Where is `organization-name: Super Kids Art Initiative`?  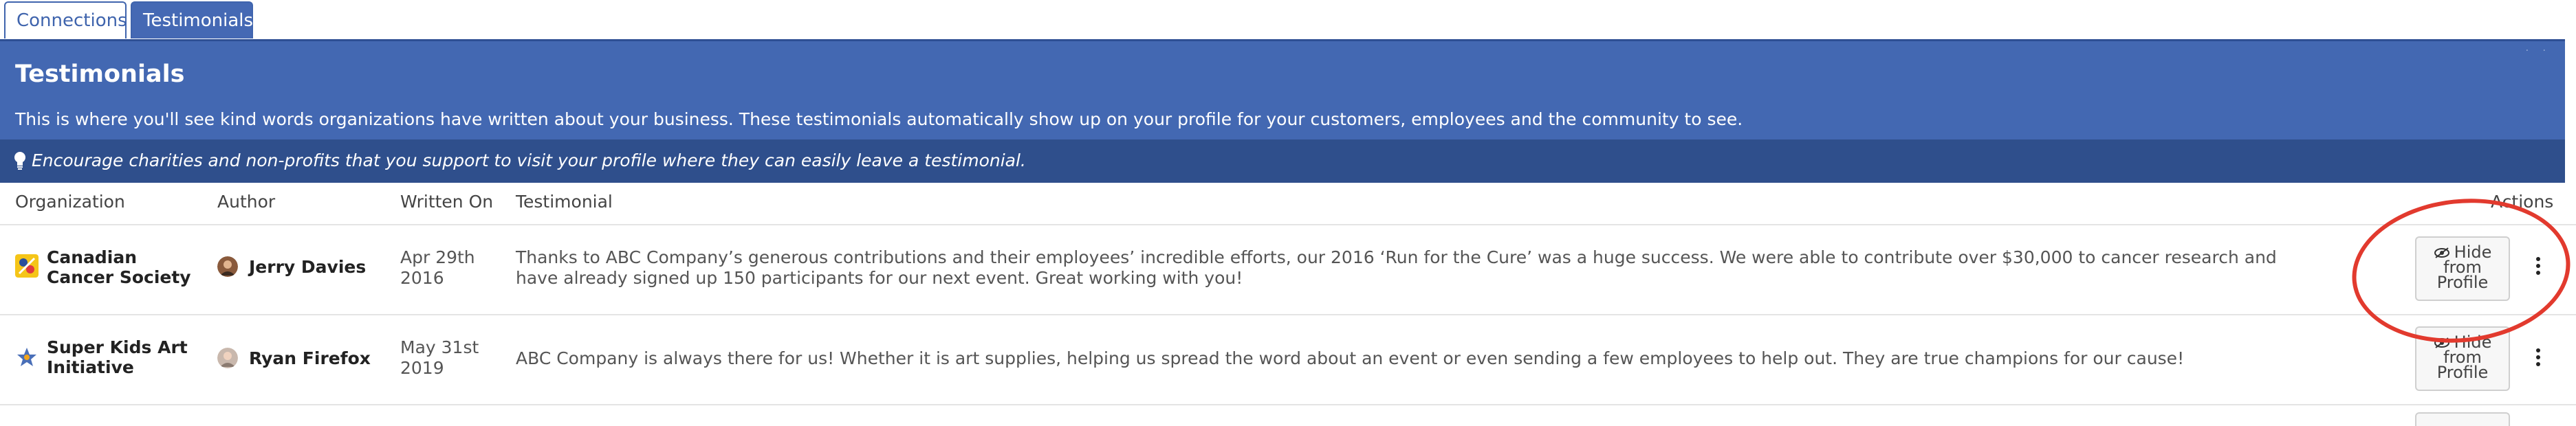
organization-name: Super Kids Art Initiative is located at coordinates (126, 357).